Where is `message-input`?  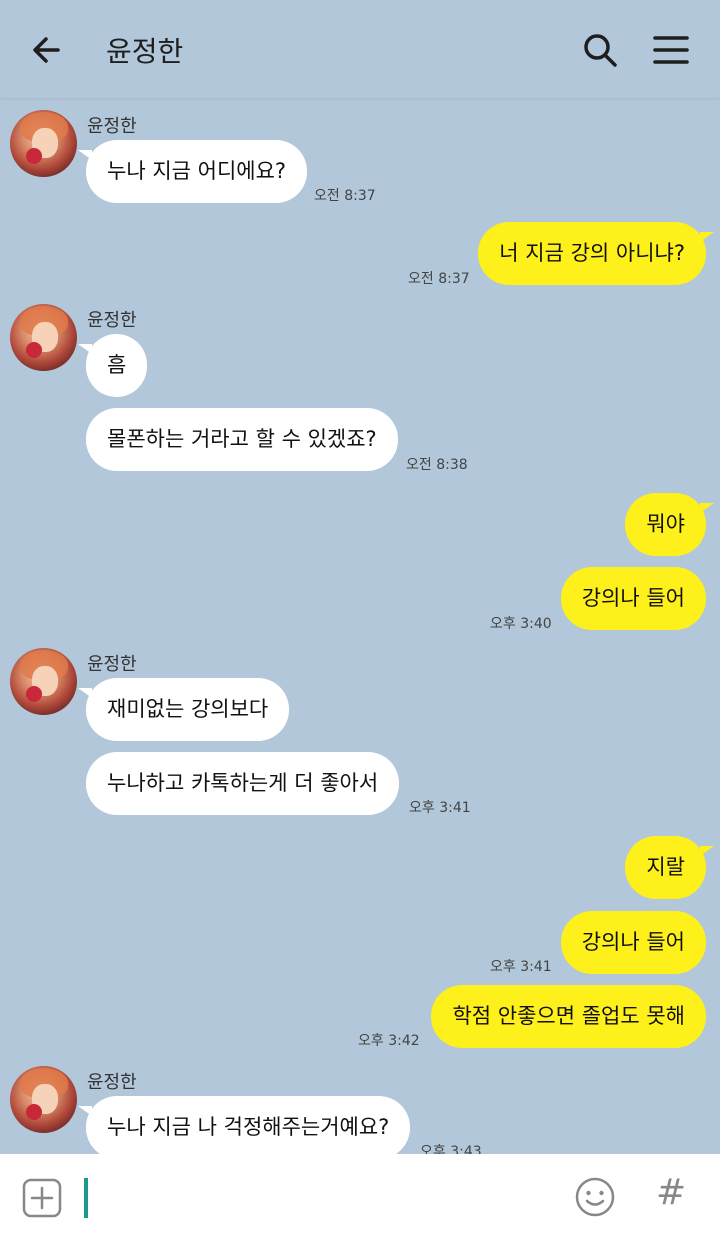
message-input is located at coordinates (86, 1198).